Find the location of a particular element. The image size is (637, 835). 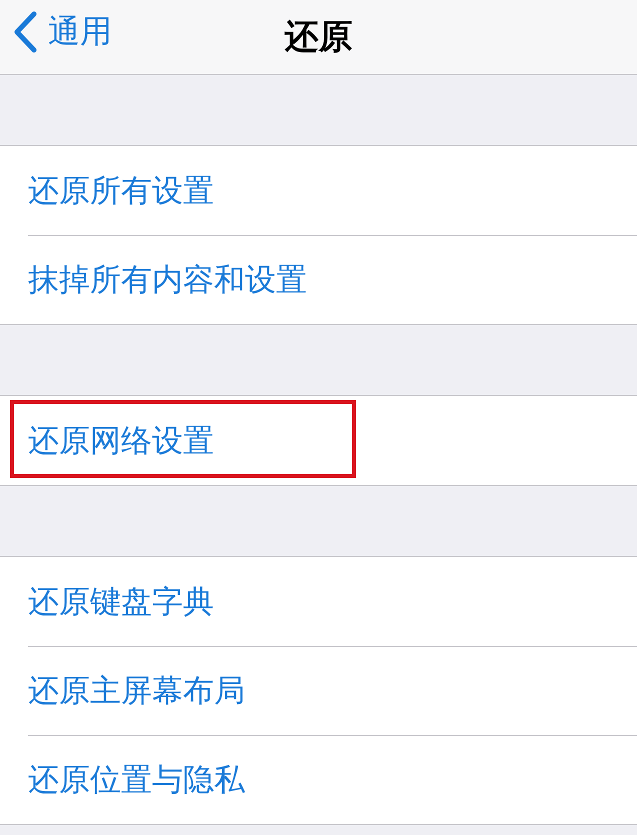

settings-row: 还原所有设置 is located at coordinates (318, 190).